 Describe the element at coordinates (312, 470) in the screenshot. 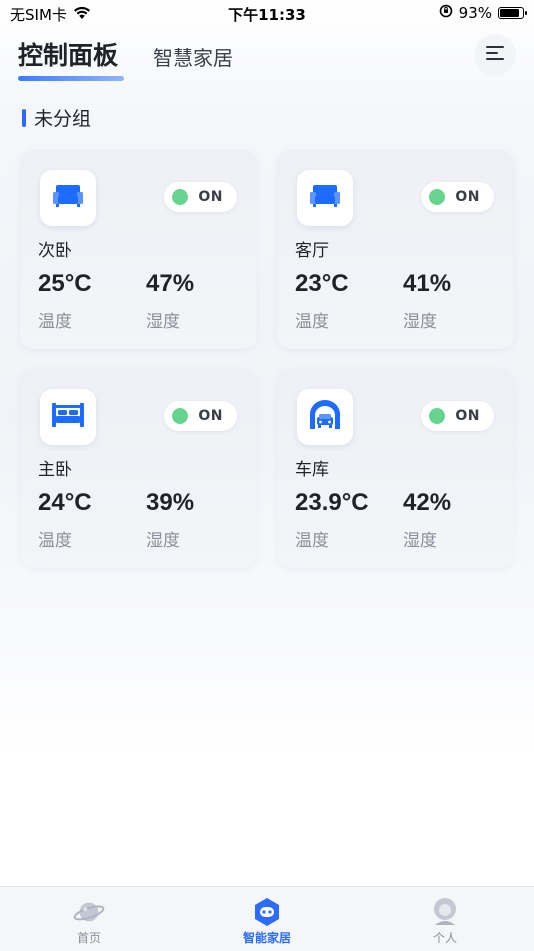

I see `room-name: 车库` at that location.